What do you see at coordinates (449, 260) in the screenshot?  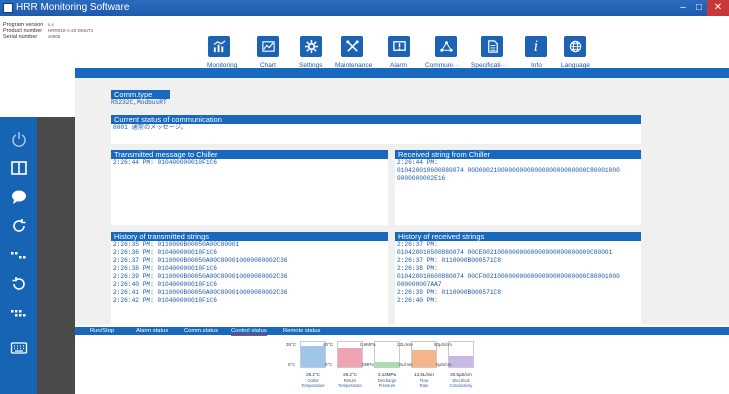 I see `history-rx-line: 2:26:37 PM: 0110000B000571C8` at bounding box center [449, 260].